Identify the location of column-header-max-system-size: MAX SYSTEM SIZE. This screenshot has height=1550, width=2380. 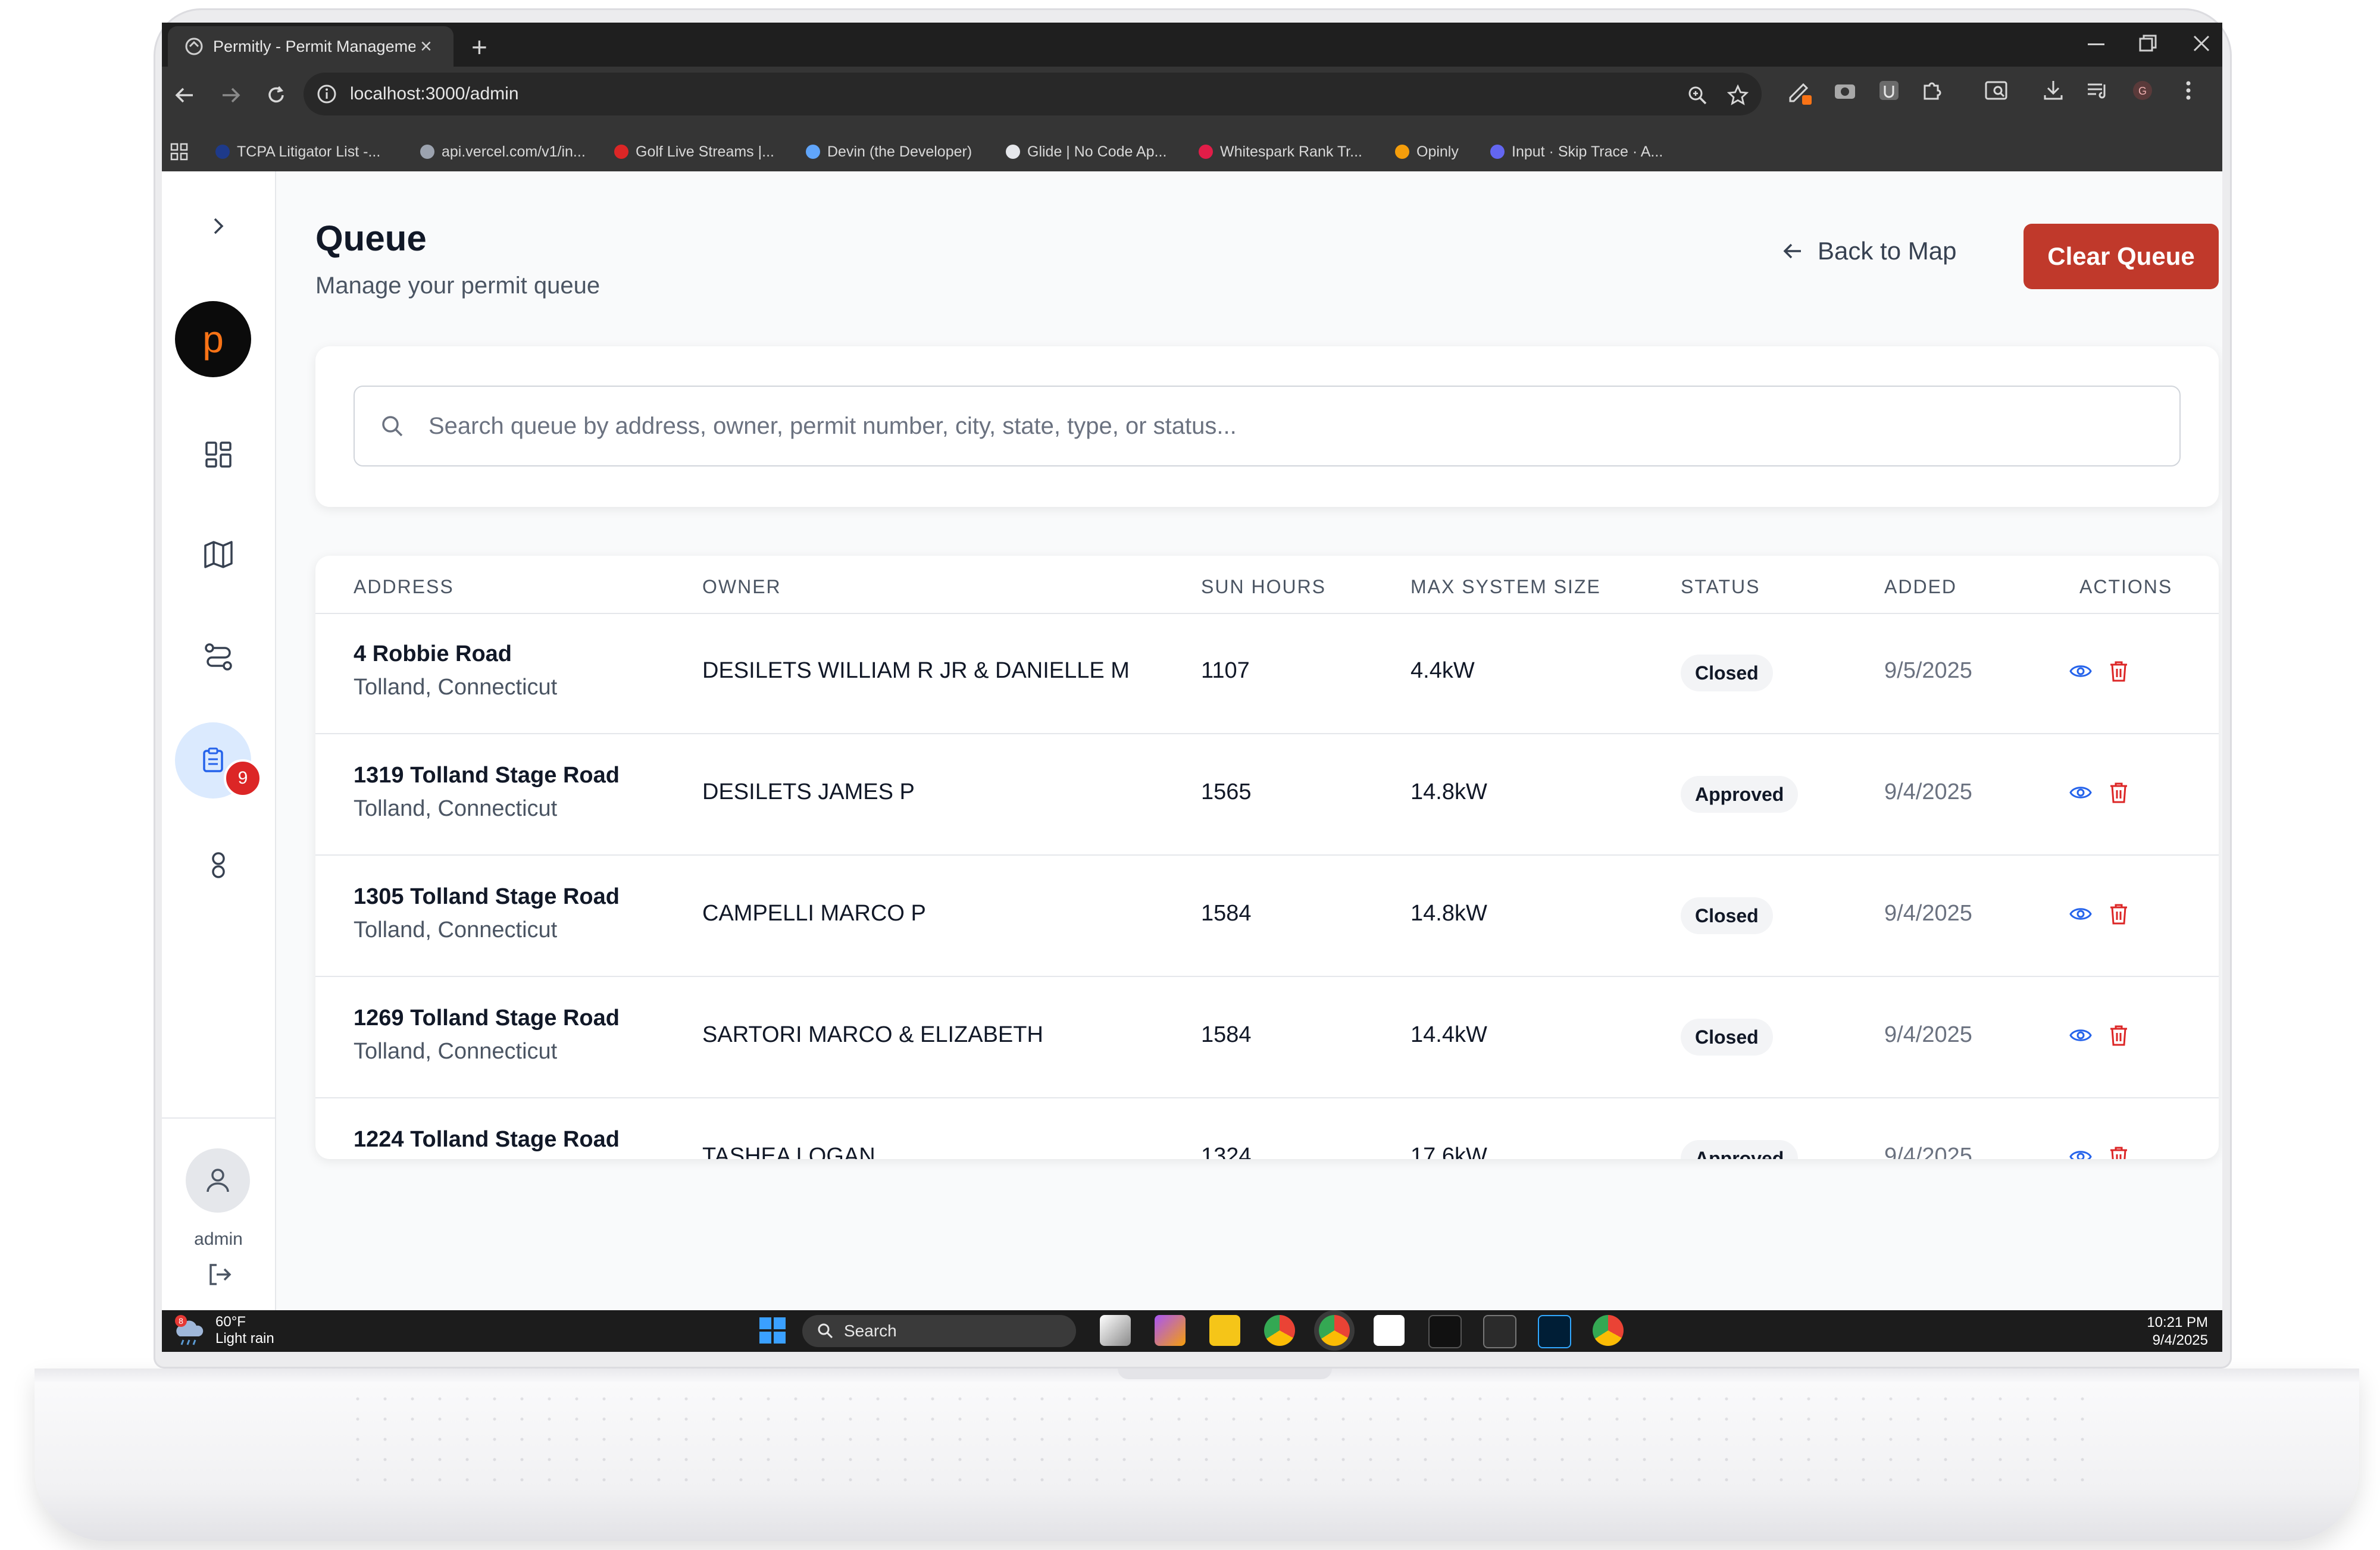
(1506, 586).